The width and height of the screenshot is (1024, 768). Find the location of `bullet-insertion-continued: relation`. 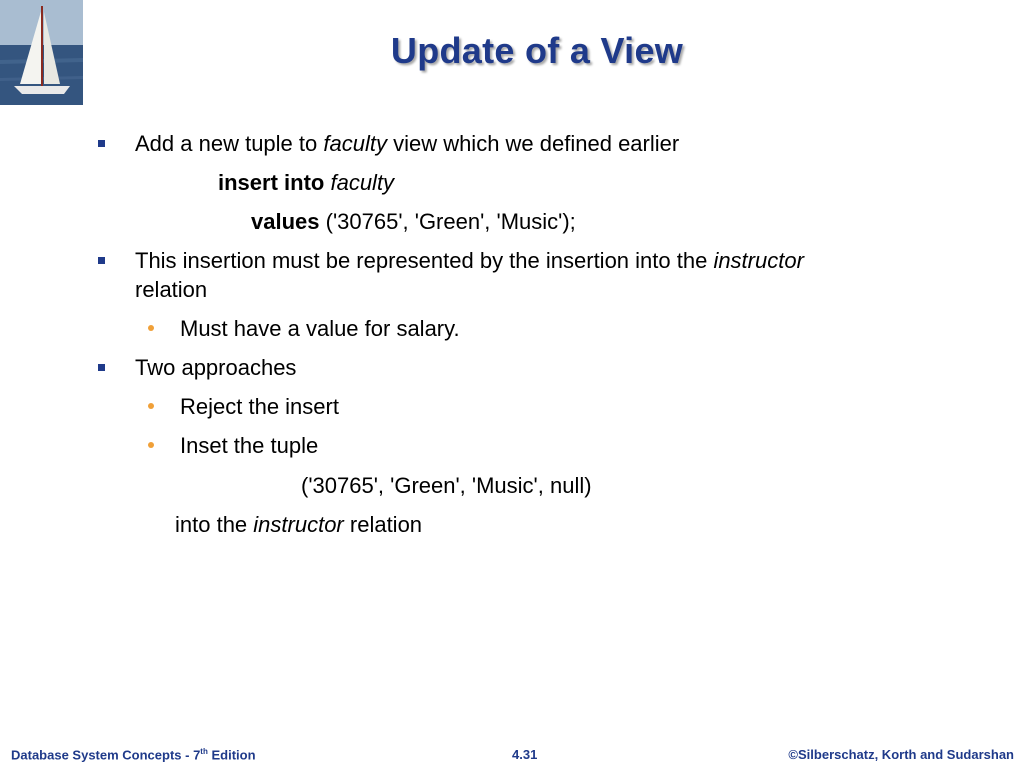

bullet-insertion-continued: relation is located at coordinates (171, 289).